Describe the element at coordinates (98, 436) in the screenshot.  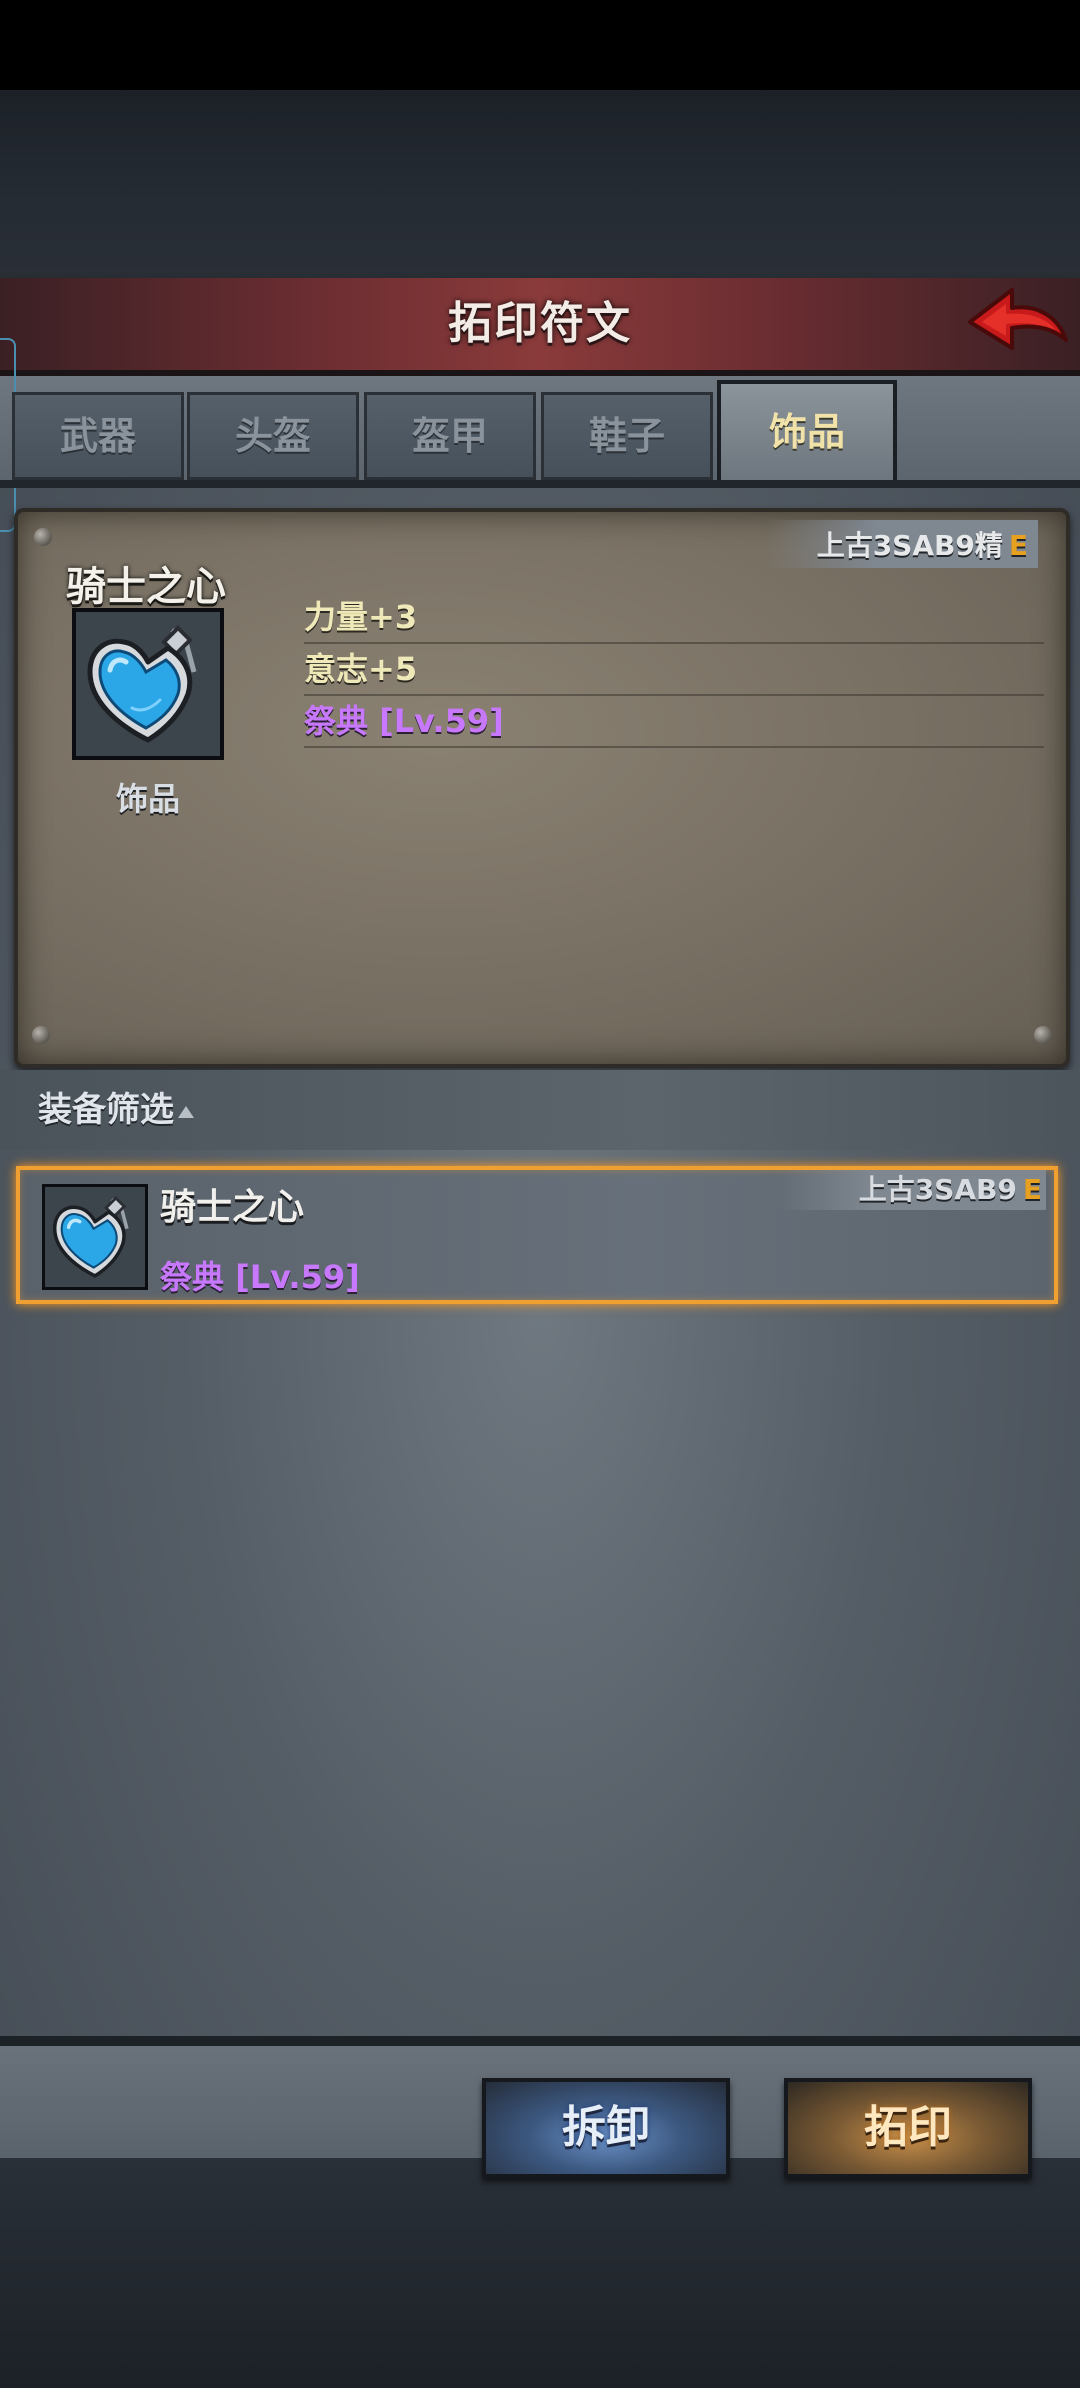
I see `tab-weapon: 武器` at that location.